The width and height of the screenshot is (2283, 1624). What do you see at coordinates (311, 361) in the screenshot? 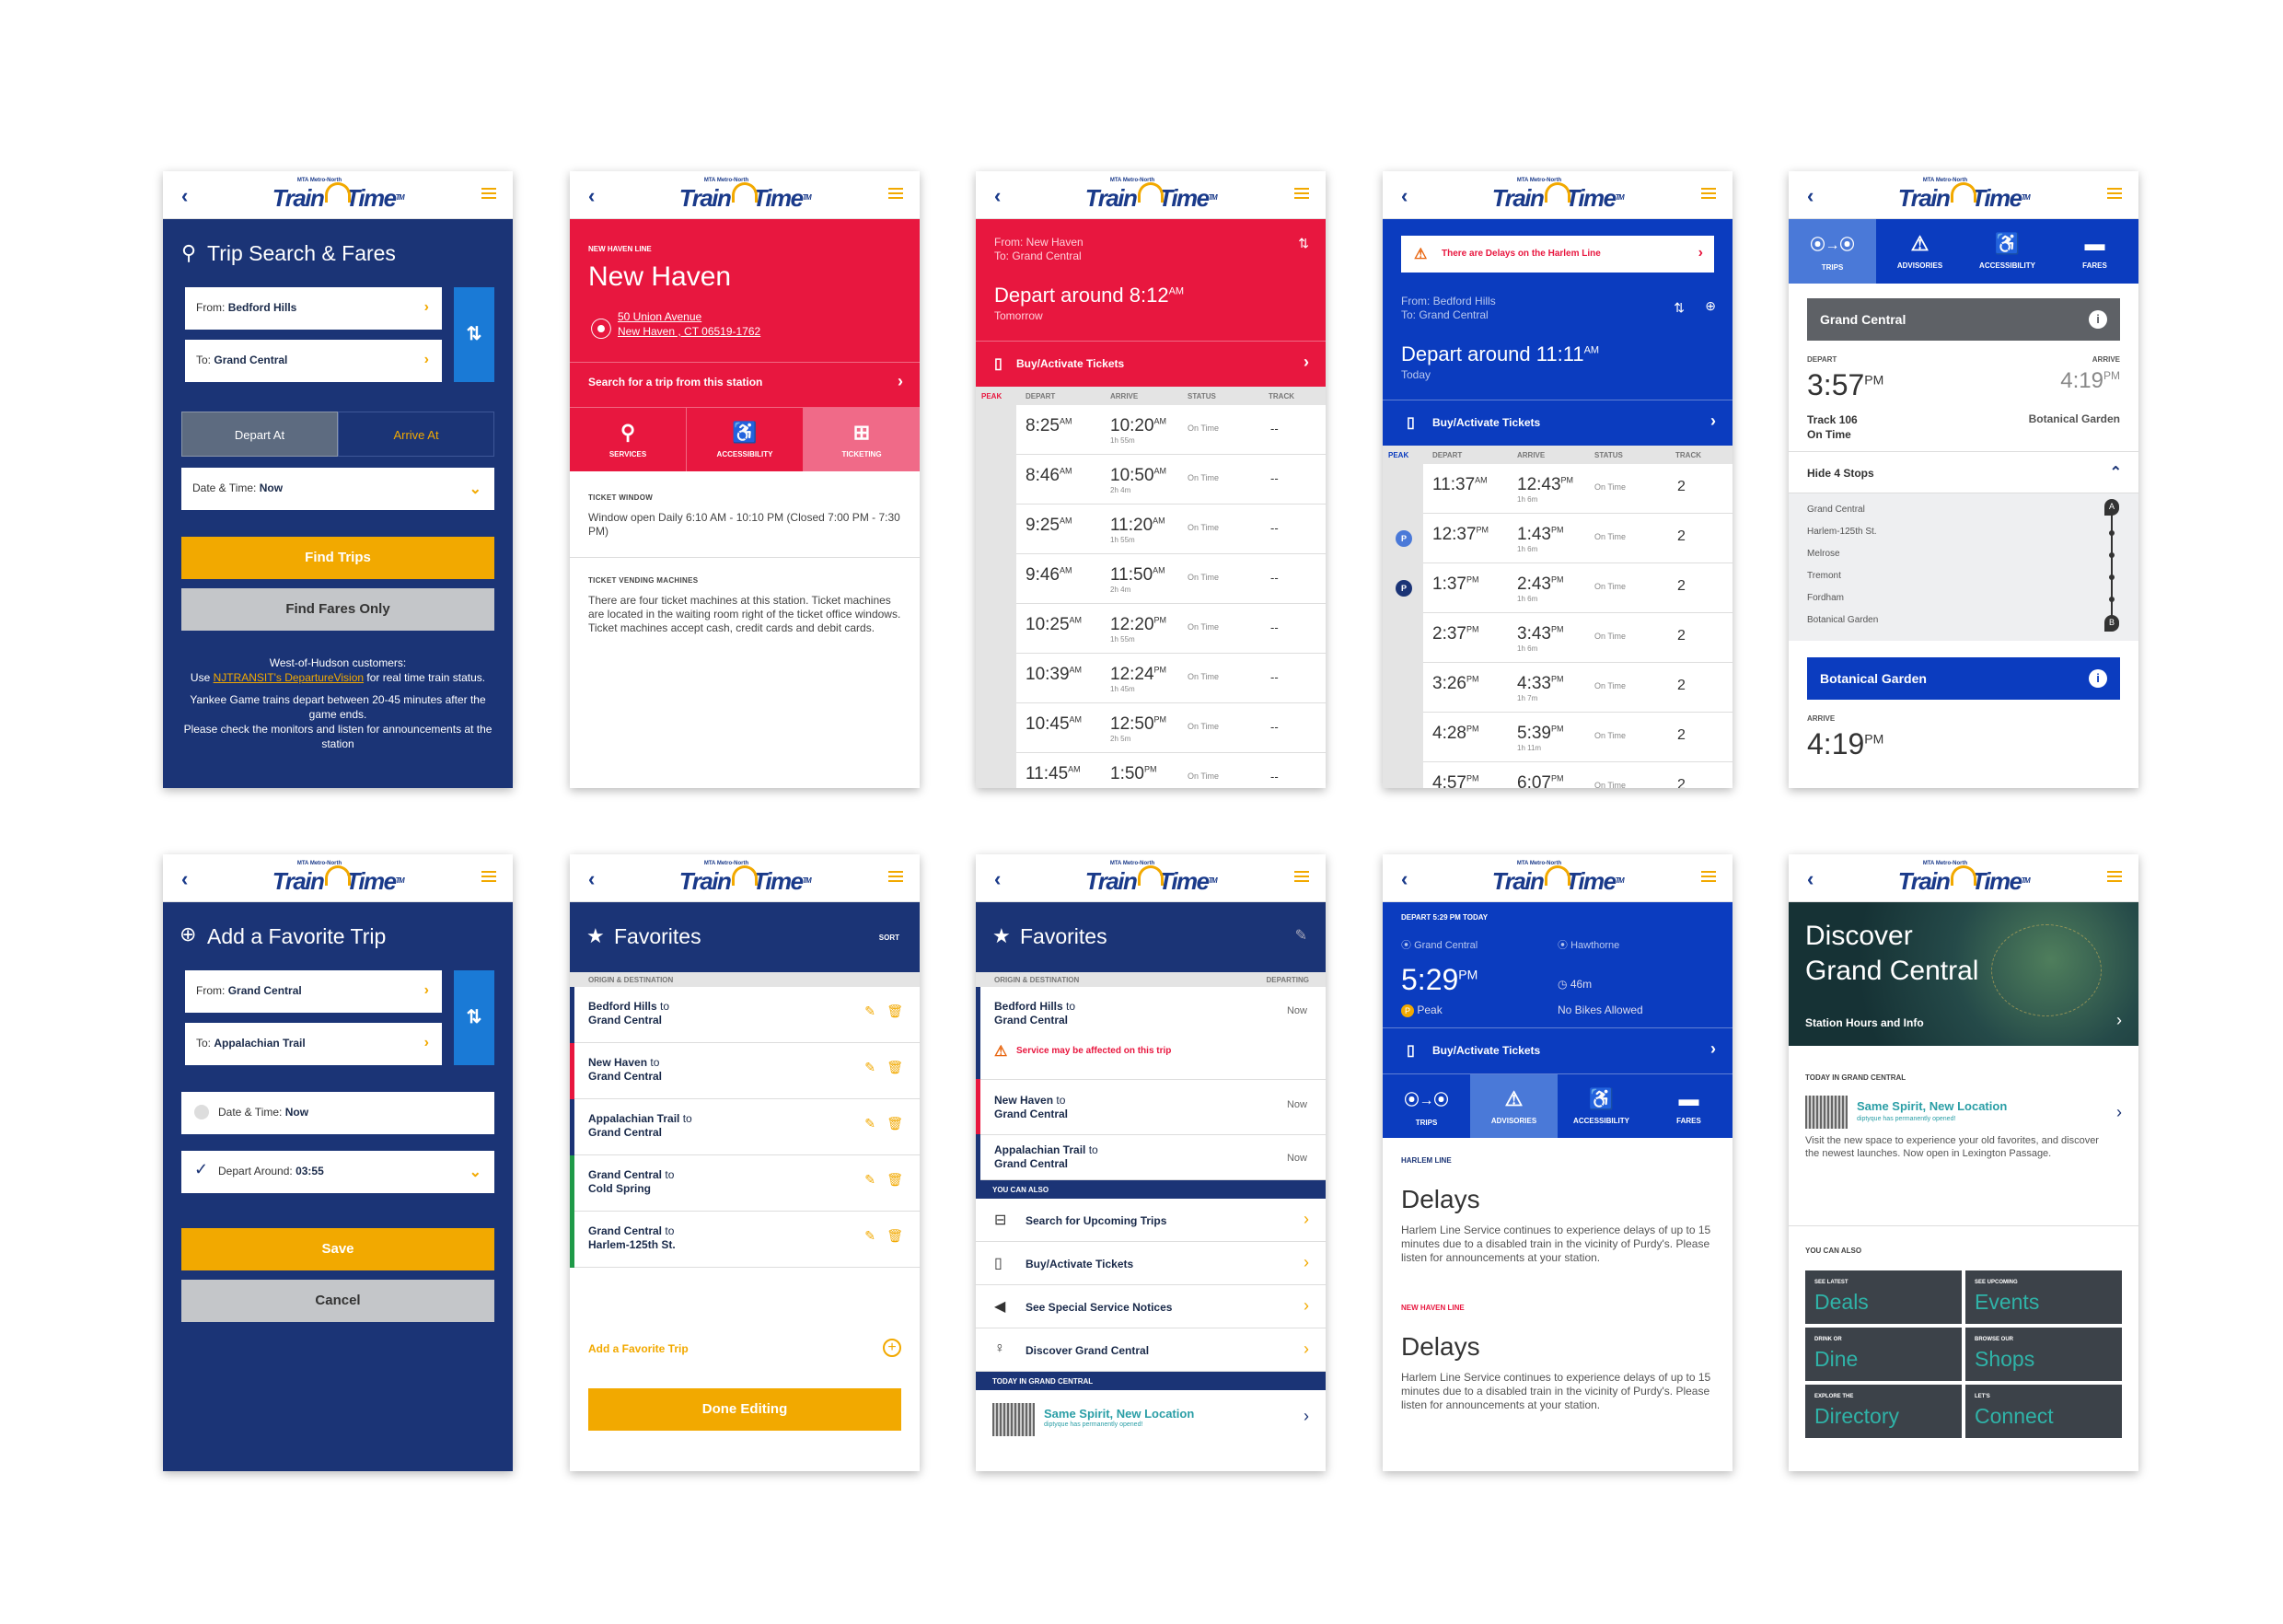
I see `to-field: To: Grand Central ›` at bounding box center [311, 361].